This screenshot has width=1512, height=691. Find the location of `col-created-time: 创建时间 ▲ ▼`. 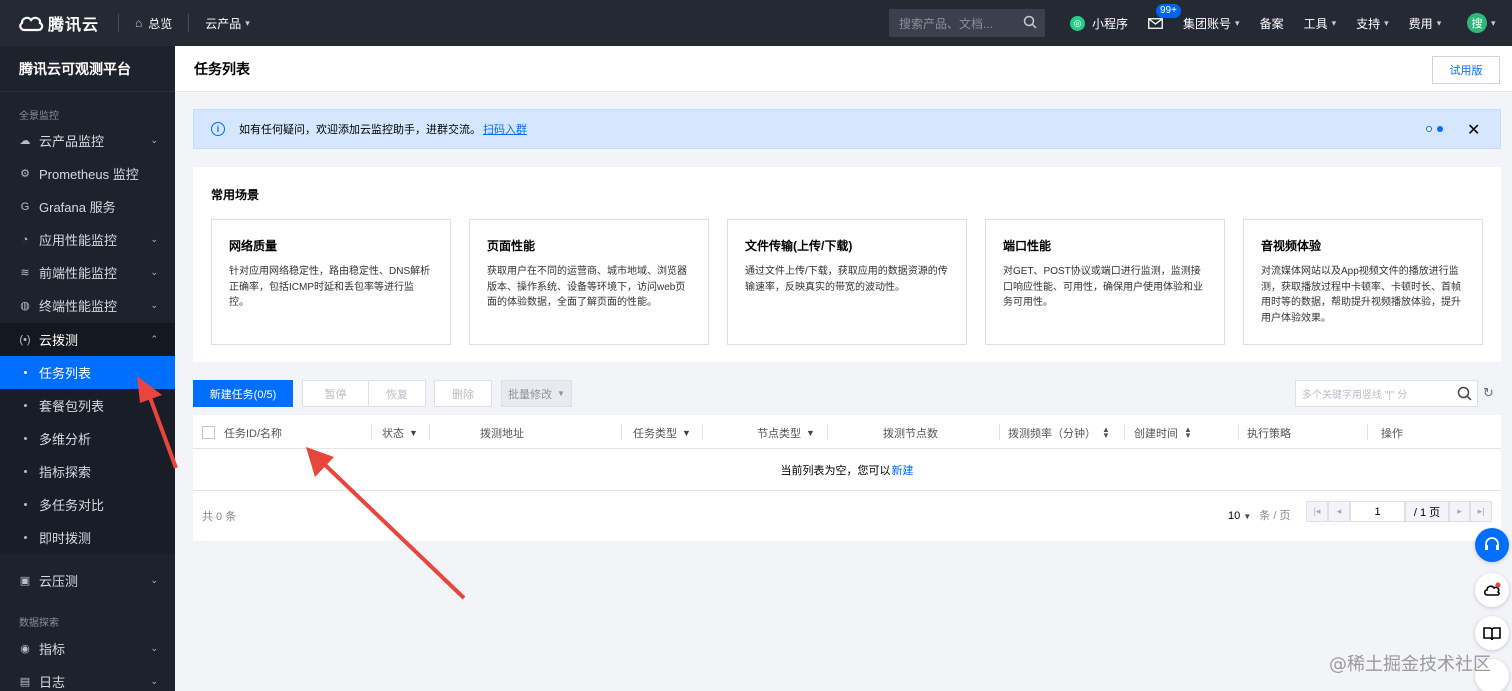

col-created-time: 创建时间 ▲ ▼ is located at coordinates (1163, 433).